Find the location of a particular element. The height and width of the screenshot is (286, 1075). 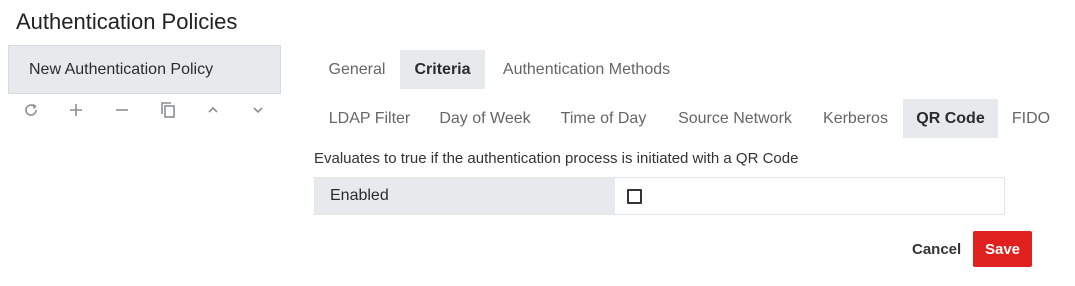

minus-icon is located at coordinates (122, 110).